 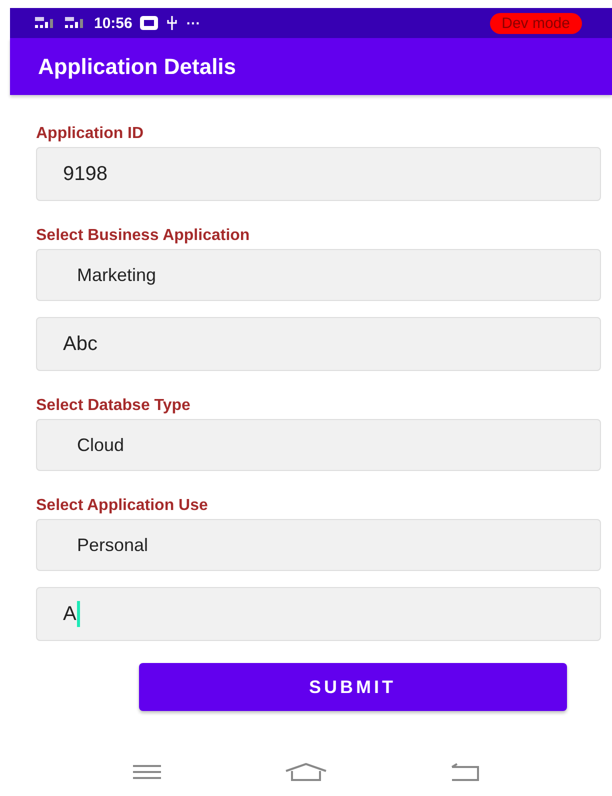 What do you see at coordinates (318, 614) in the screenshot?
I see `input-field: A` at bounding box center [318, 614].